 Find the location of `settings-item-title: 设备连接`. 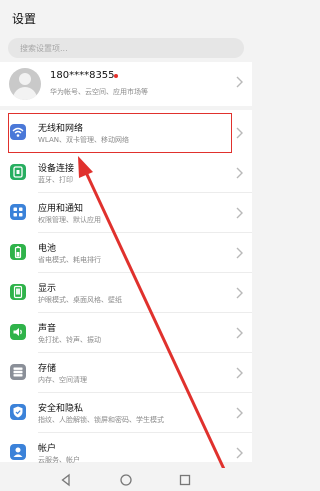

settings-item-title: 设备连接 is located at coordinates (56, 169).